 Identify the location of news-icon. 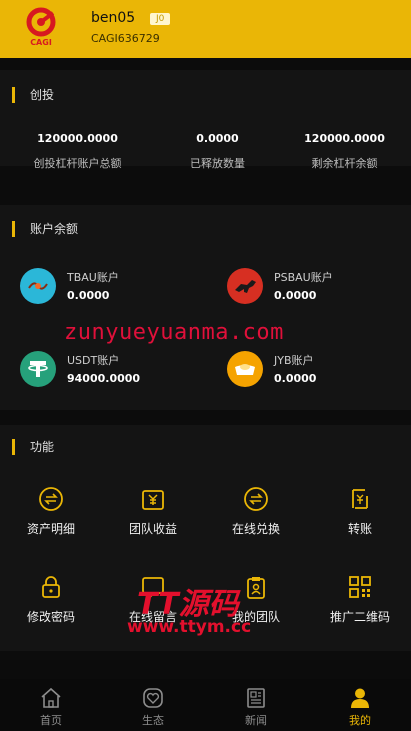
(256, 698).